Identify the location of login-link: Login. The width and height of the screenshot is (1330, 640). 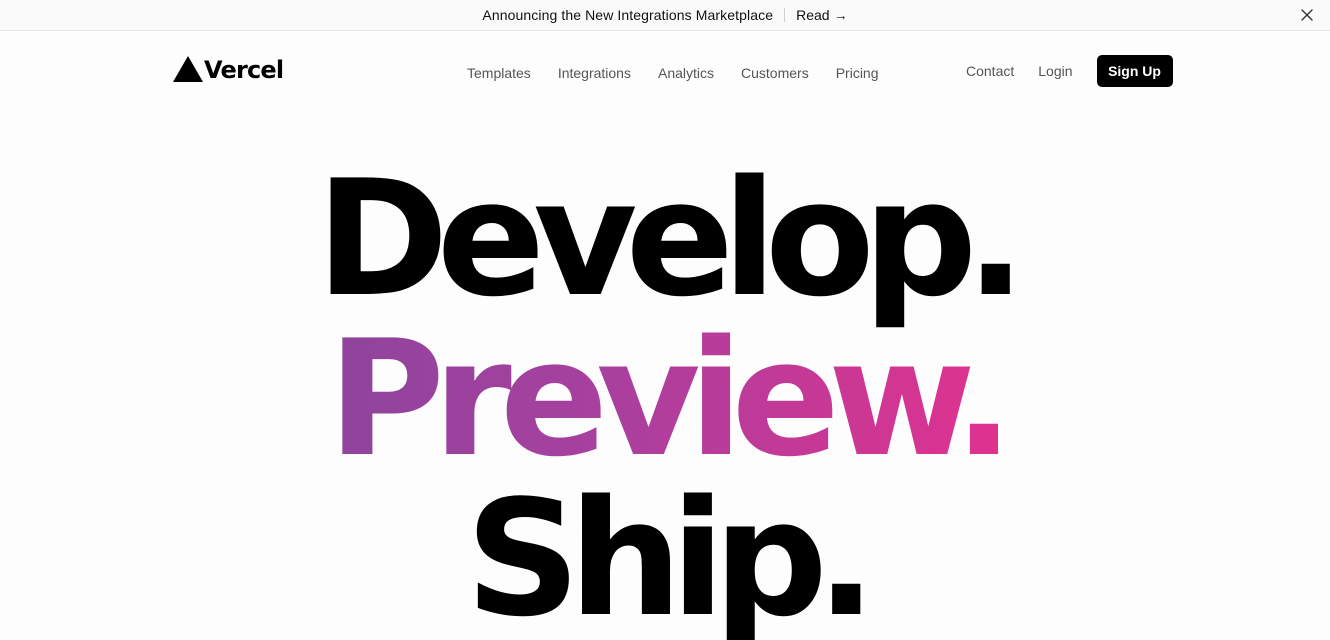
(1055, 71).